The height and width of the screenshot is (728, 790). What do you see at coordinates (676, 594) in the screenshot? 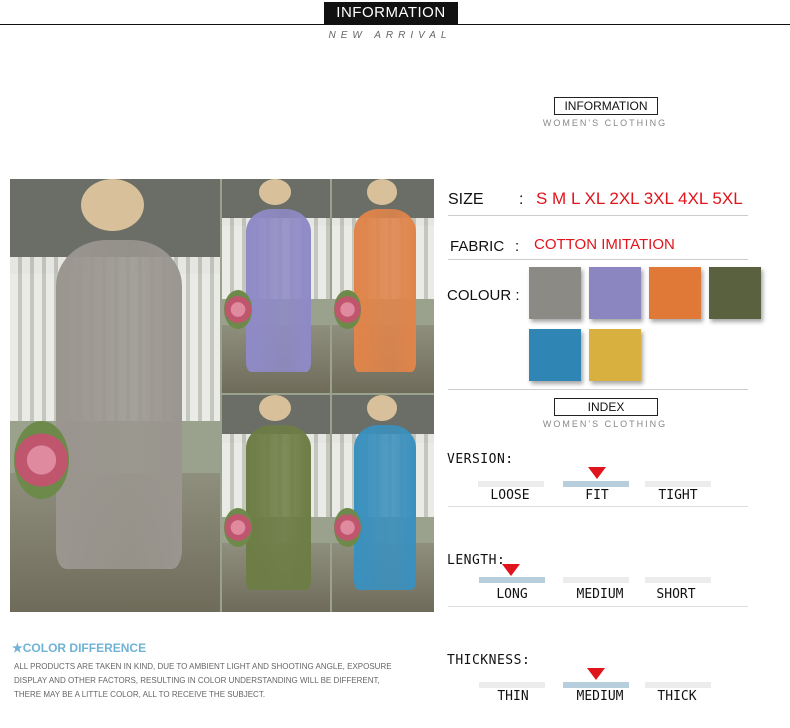
I see `length-option-short: SHORT` at bounding box center [676, 594].